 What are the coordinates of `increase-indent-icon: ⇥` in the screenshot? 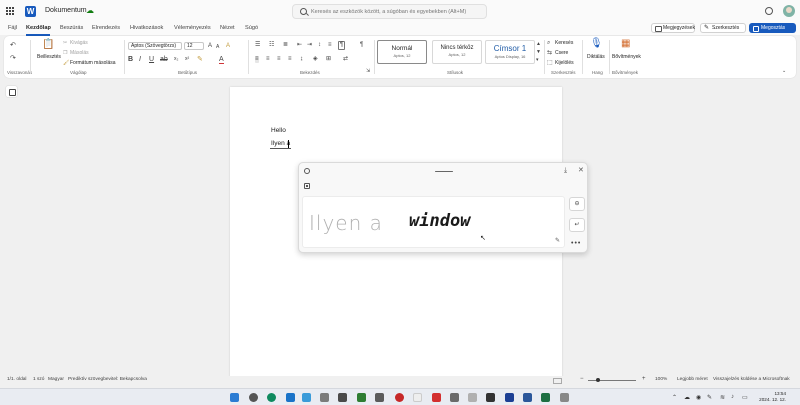 It's located at (309, 45).